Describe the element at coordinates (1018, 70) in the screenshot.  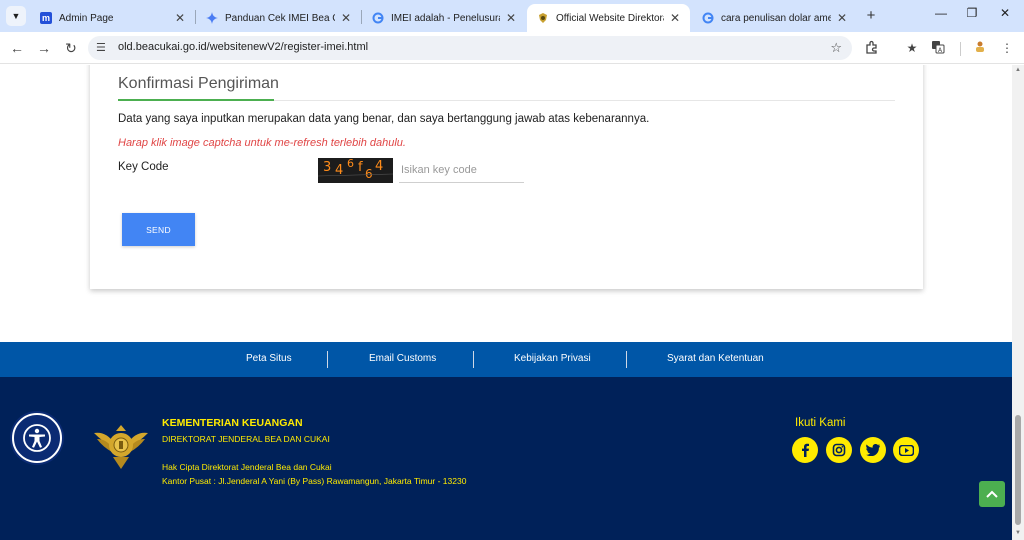
I see `scroll-up-arrow-icon: ▲` at that location.